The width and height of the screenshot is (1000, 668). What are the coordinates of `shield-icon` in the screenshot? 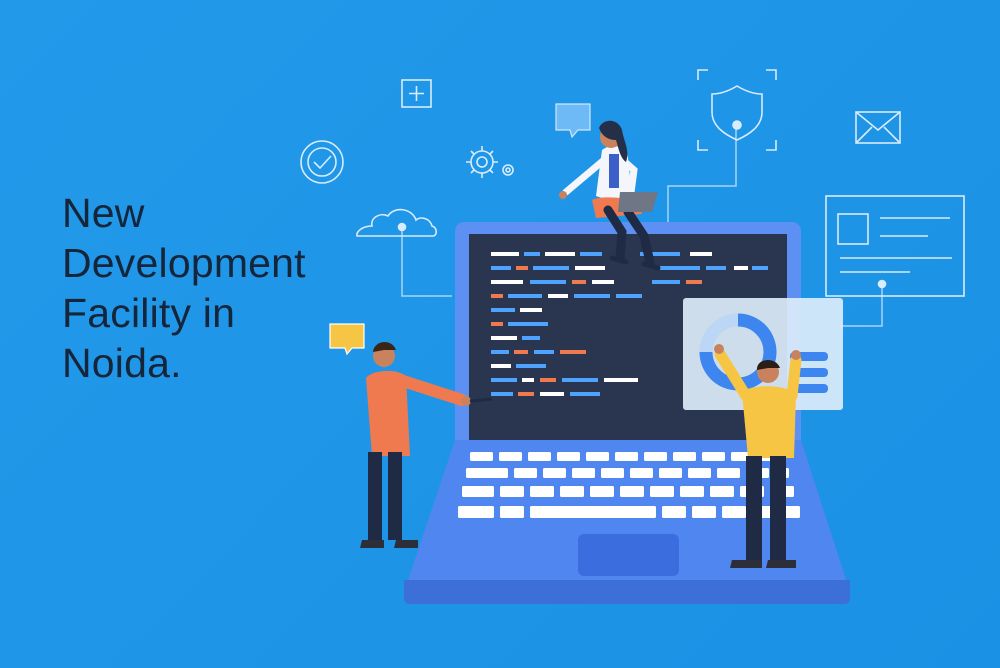 It's located at (737, 110).